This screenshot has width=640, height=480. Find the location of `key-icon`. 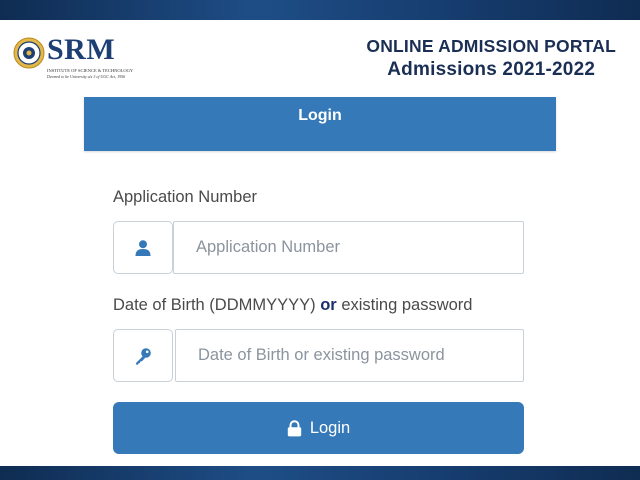

key-icon is located at coordinates (143, 356).